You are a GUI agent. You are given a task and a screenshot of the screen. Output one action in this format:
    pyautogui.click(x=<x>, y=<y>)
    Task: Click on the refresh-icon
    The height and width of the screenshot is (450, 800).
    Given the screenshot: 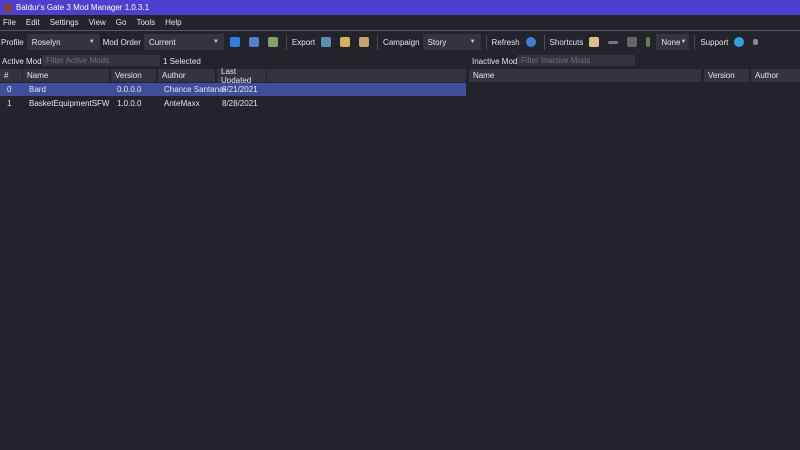 What is the action you would take?
    pyautogui.click(x=530, y=42)
    